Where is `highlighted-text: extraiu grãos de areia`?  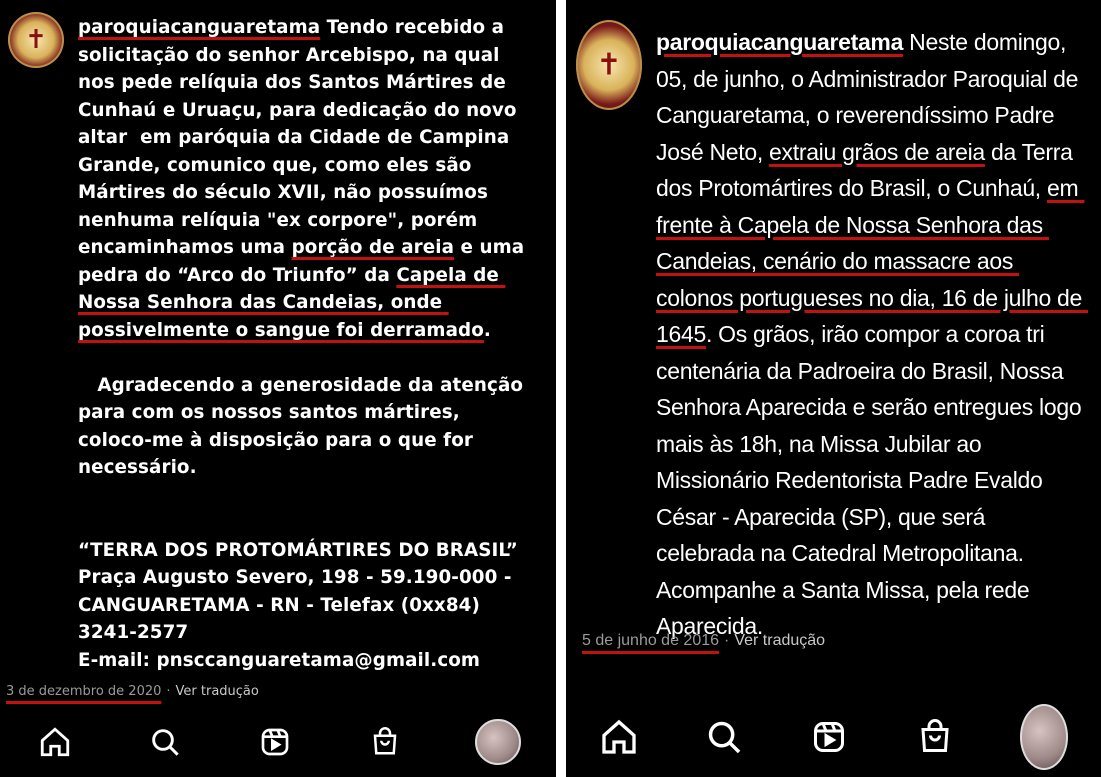
highlighted-text: extraiu grãos de areia is located at coordinates (877, 151).